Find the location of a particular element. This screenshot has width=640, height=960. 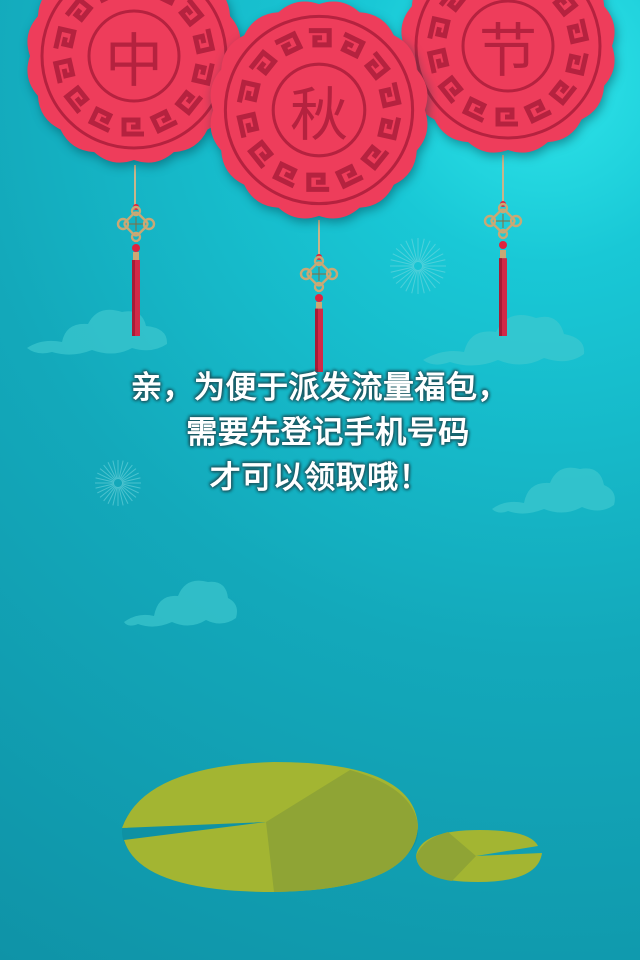

badge-qiu: 秋 is located at coordinates (319, 113).